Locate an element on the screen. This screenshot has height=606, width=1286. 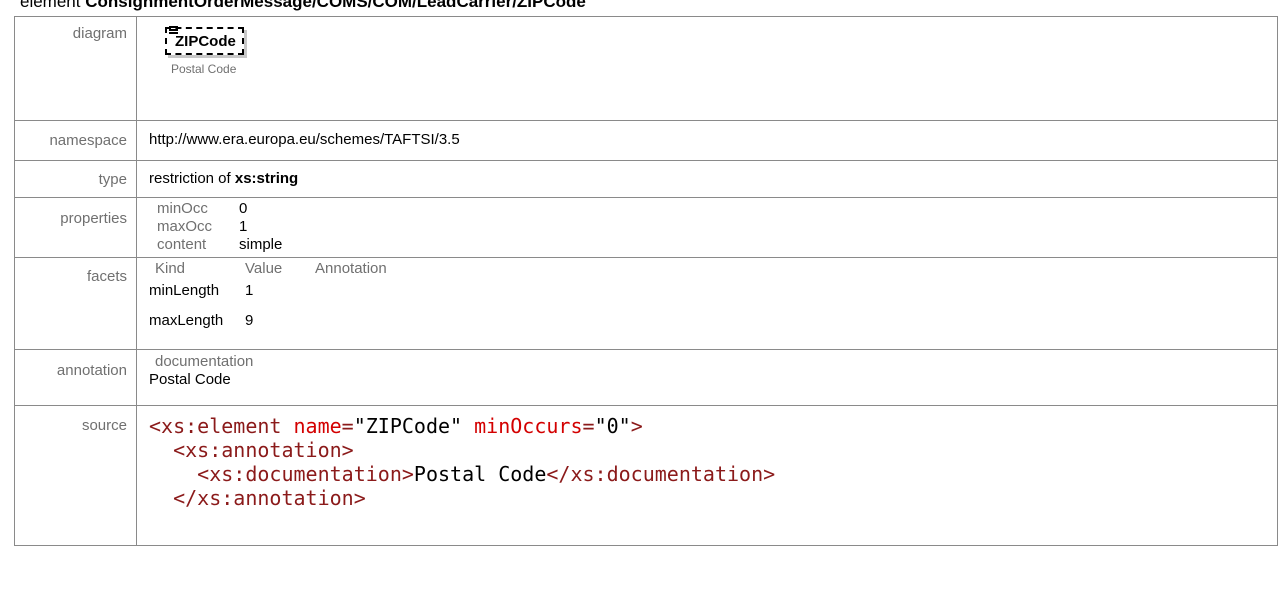
code-attr: name is located at coordinates (317, 426).